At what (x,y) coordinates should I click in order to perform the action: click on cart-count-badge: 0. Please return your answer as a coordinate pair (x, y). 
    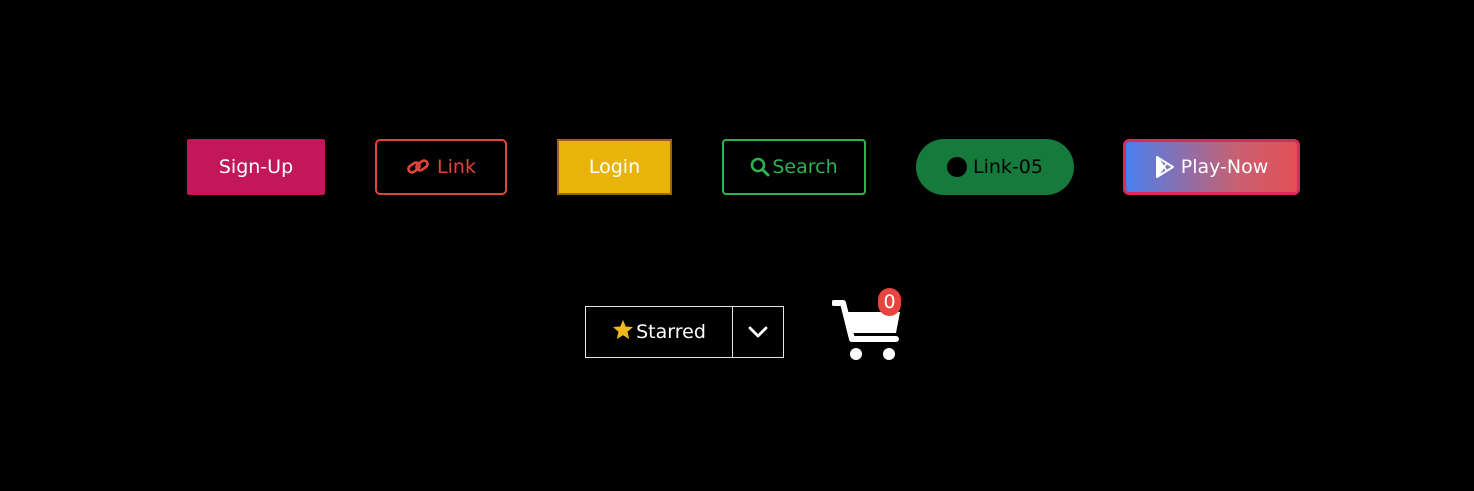
    Looking at the image, I should click on (889, 302).